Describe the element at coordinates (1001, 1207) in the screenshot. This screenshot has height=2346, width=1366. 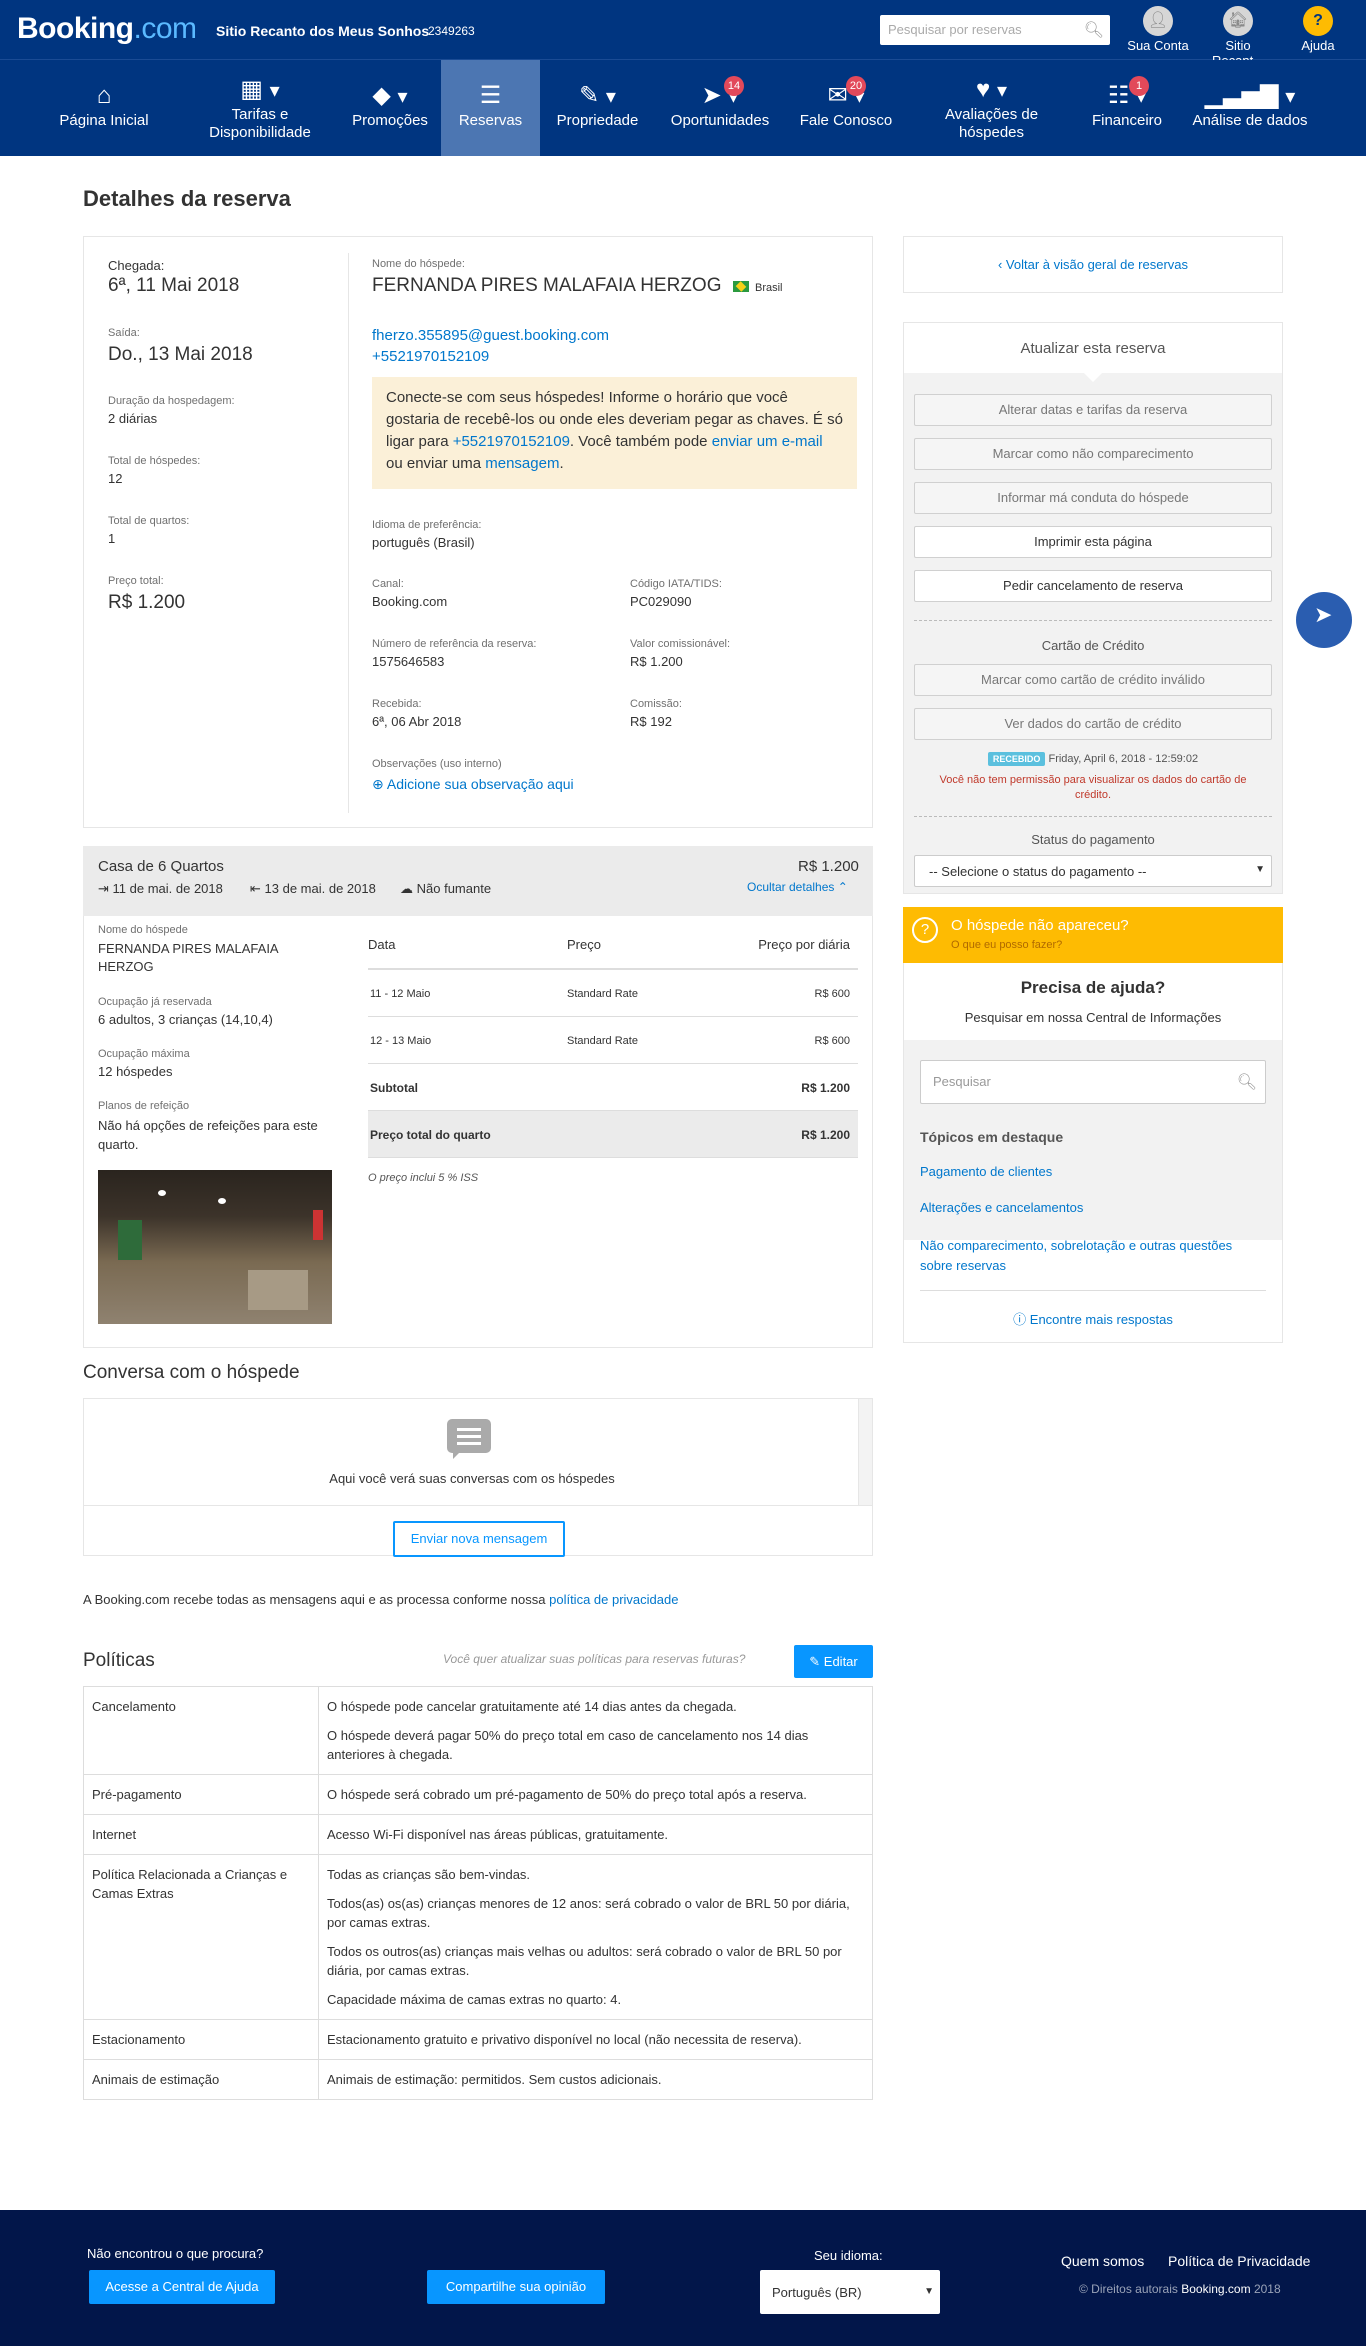
I see `topic-link-changes: Alterações e cancelamentos` at that location.